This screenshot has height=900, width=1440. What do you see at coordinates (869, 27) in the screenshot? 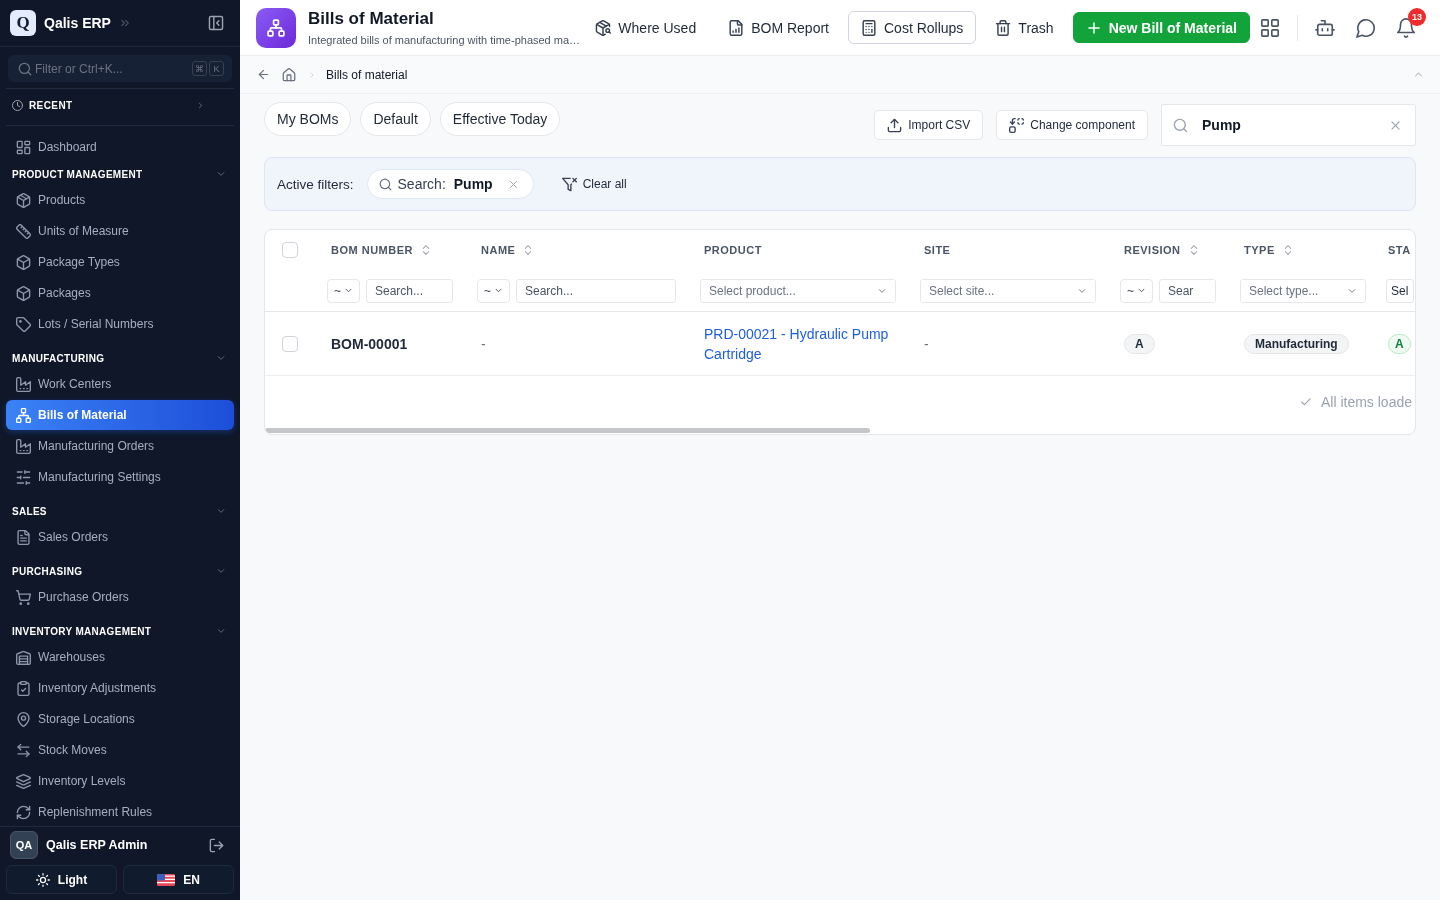
I see `calculator-icon` at bounding box center [869, 27].